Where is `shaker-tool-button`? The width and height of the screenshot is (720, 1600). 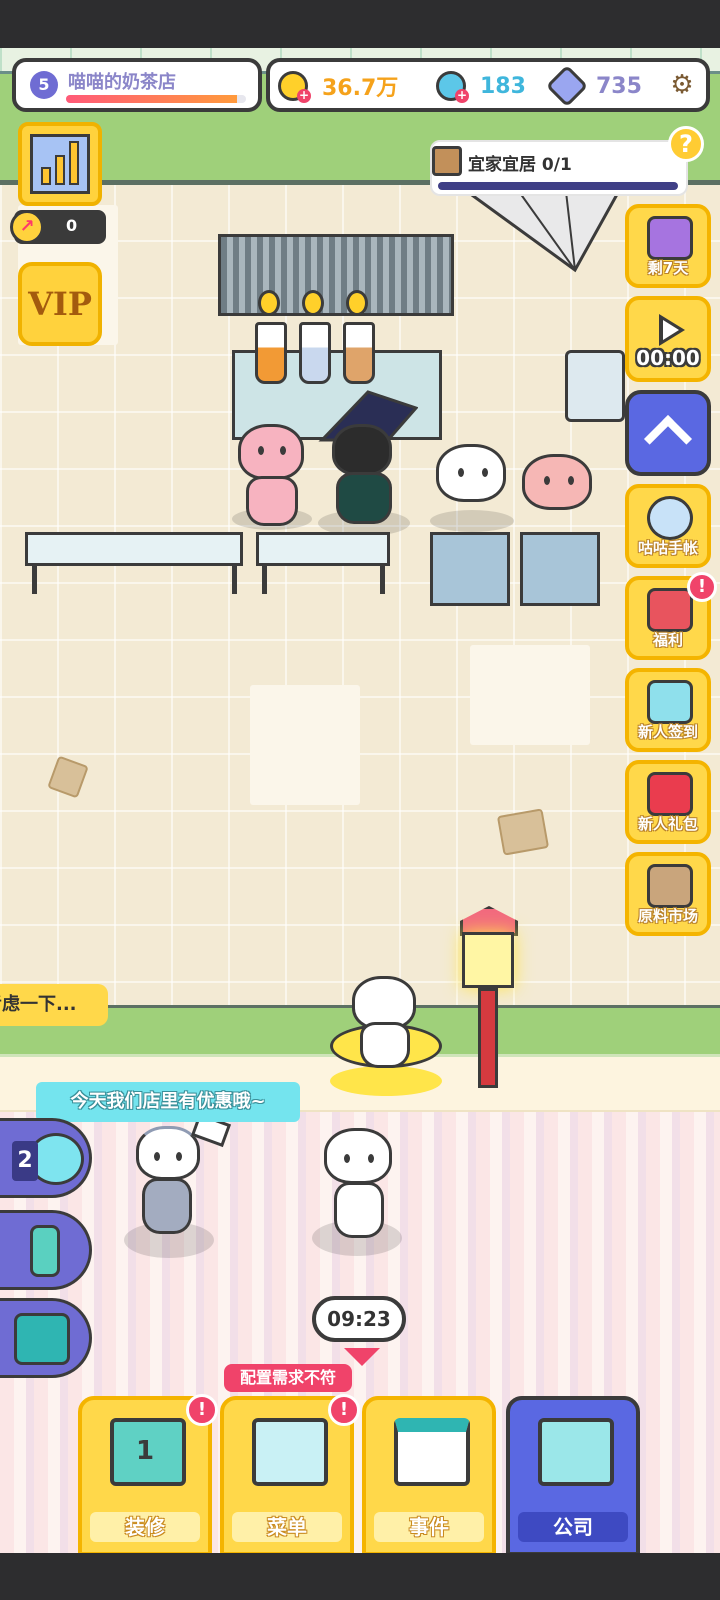 shaker-tool-button is located at coordinates (46, 1250).